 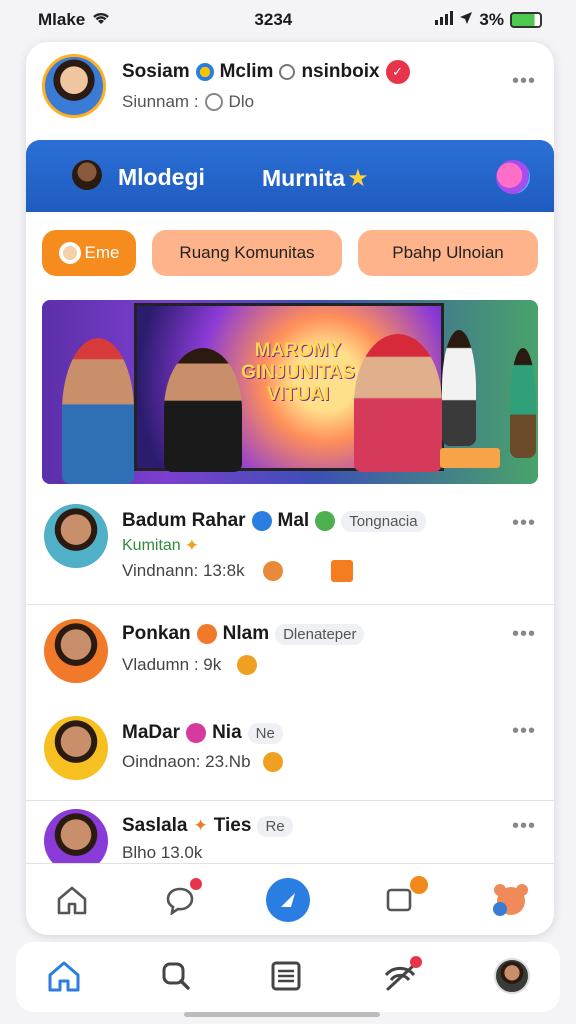 What do you see at coordinates (275, 826) in the screenshot?
I see `item-tag: Re` at bounding box center [275, 826].